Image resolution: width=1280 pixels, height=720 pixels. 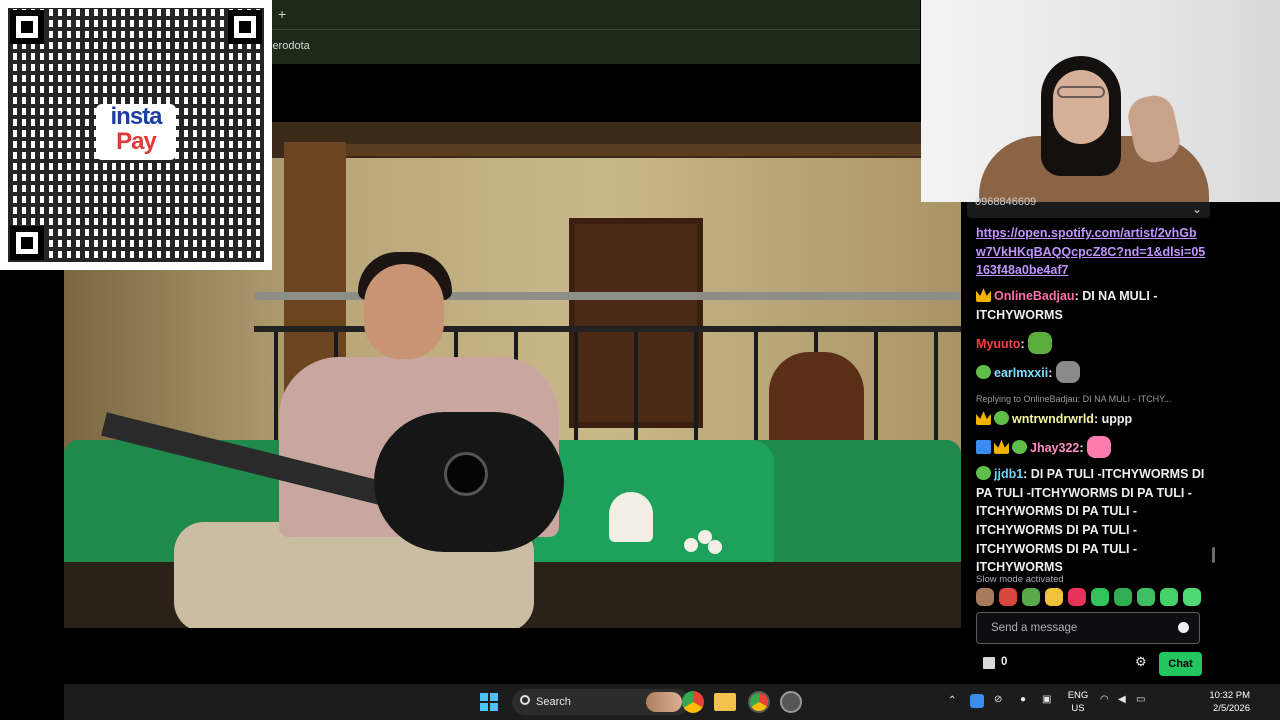 I want to click on display-icon: ▣, so click(x=1046, y=699).